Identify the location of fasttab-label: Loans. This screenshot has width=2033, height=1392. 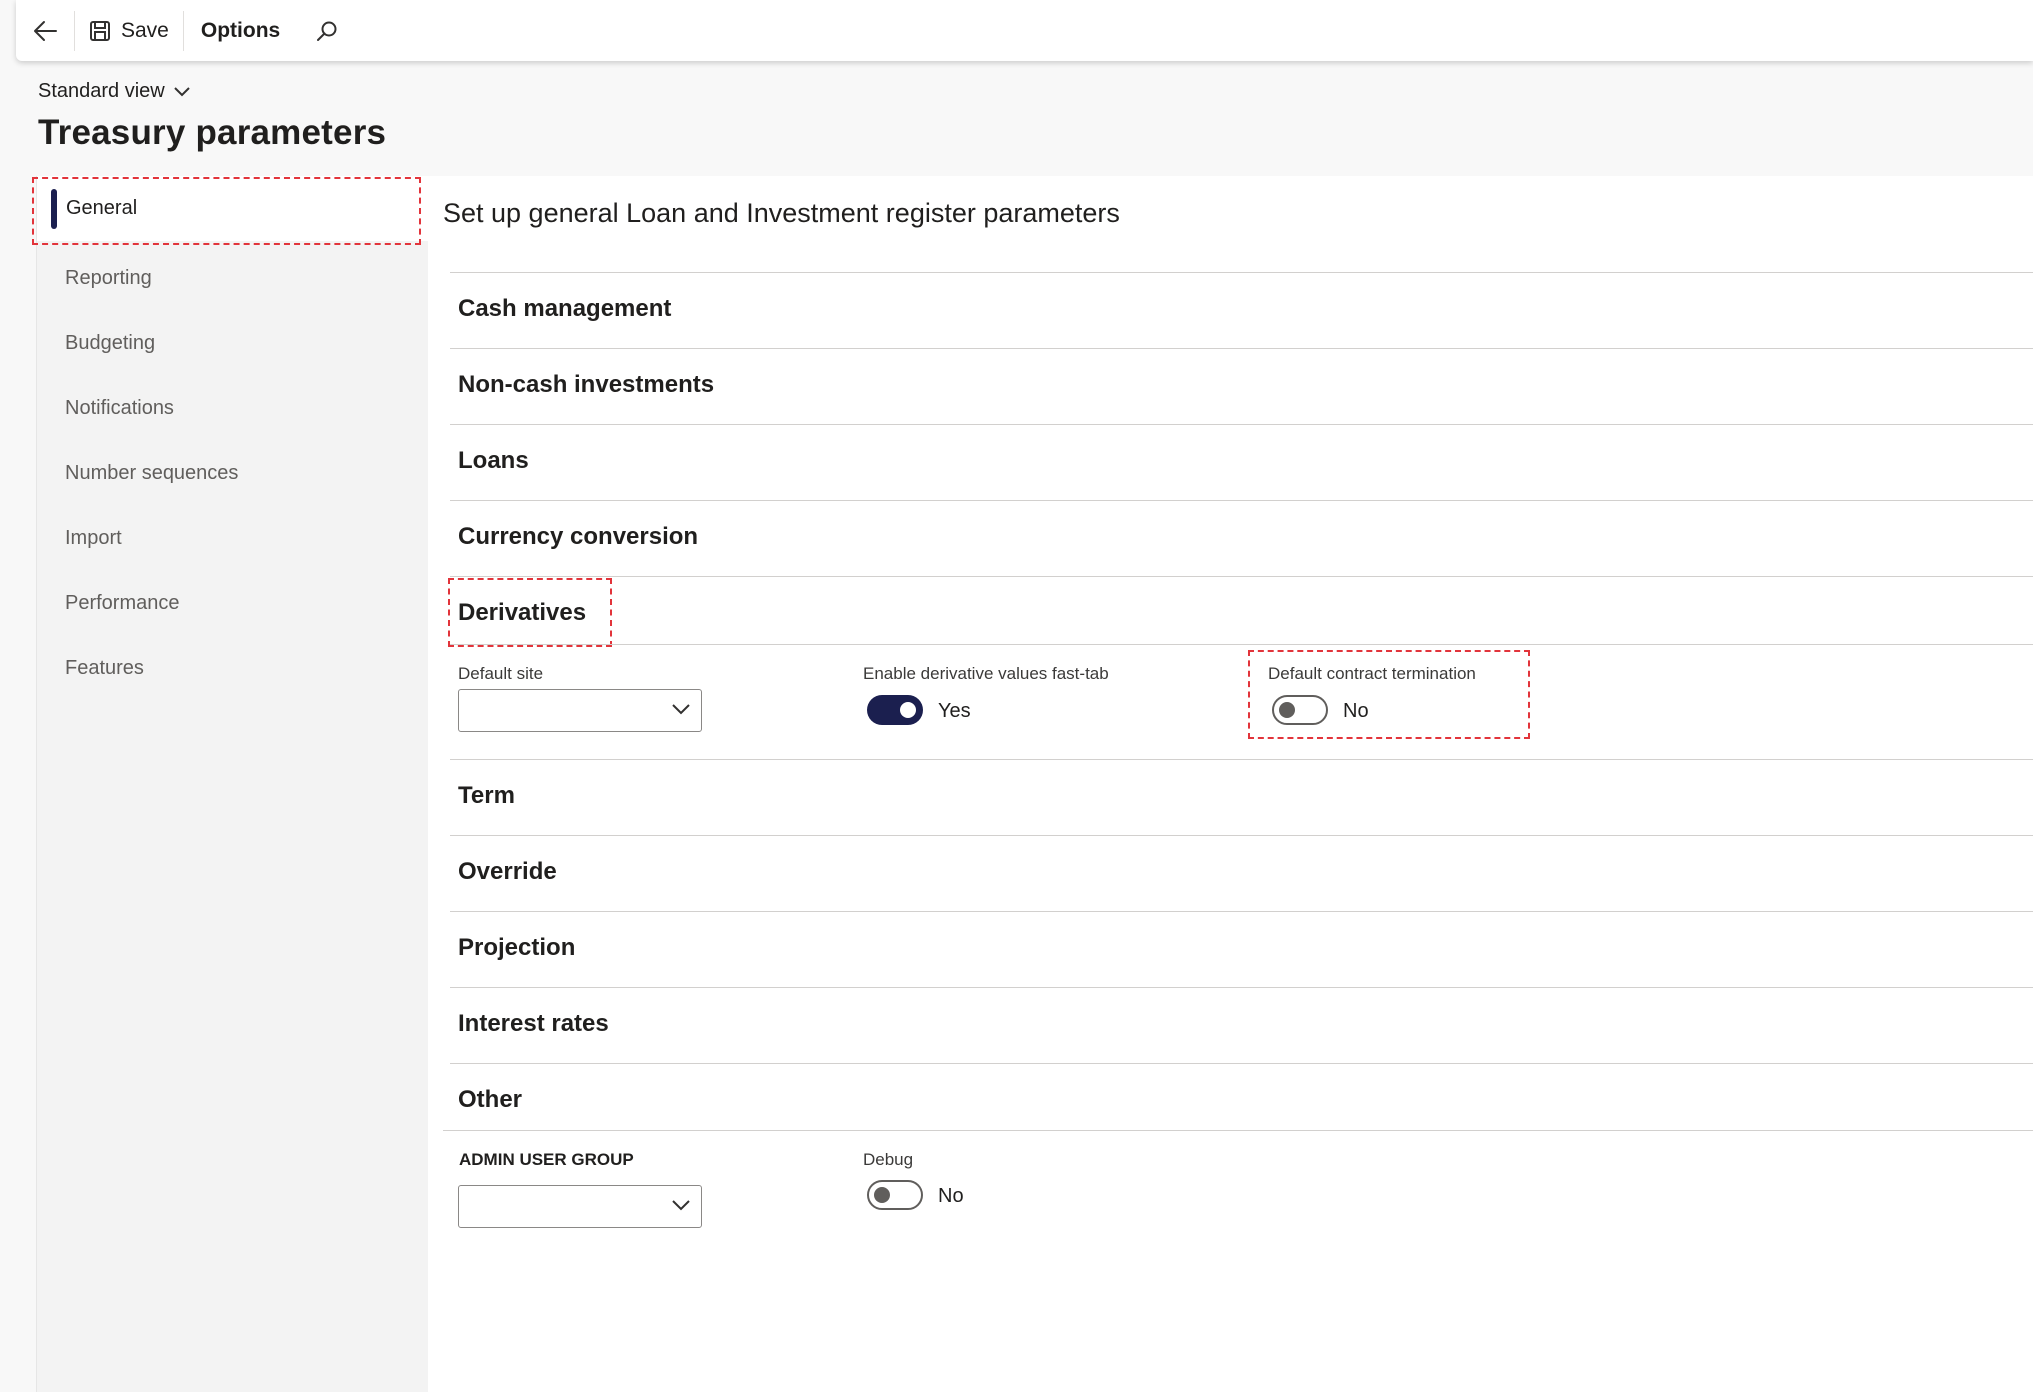
(493, 460).